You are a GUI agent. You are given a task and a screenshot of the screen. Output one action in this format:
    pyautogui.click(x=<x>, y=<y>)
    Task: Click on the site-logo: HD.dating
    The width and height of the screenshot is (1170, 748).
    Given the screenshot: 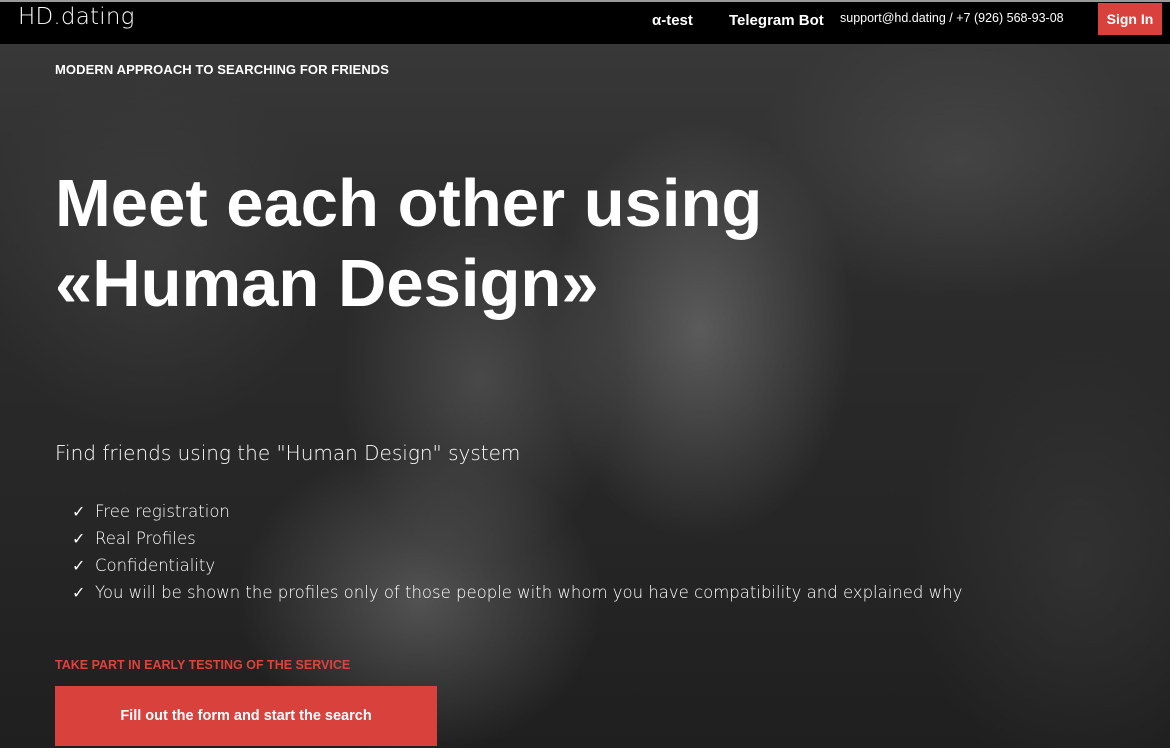 What is the action you would take?
    pyautogui.click(x=76, y=17)
    